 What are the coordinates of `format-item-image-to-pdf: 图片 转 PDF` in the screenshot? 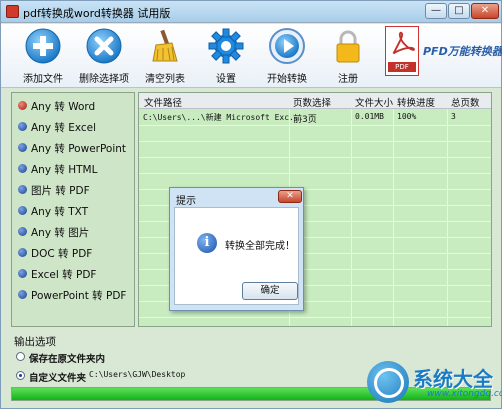 It's located at (74, 190).